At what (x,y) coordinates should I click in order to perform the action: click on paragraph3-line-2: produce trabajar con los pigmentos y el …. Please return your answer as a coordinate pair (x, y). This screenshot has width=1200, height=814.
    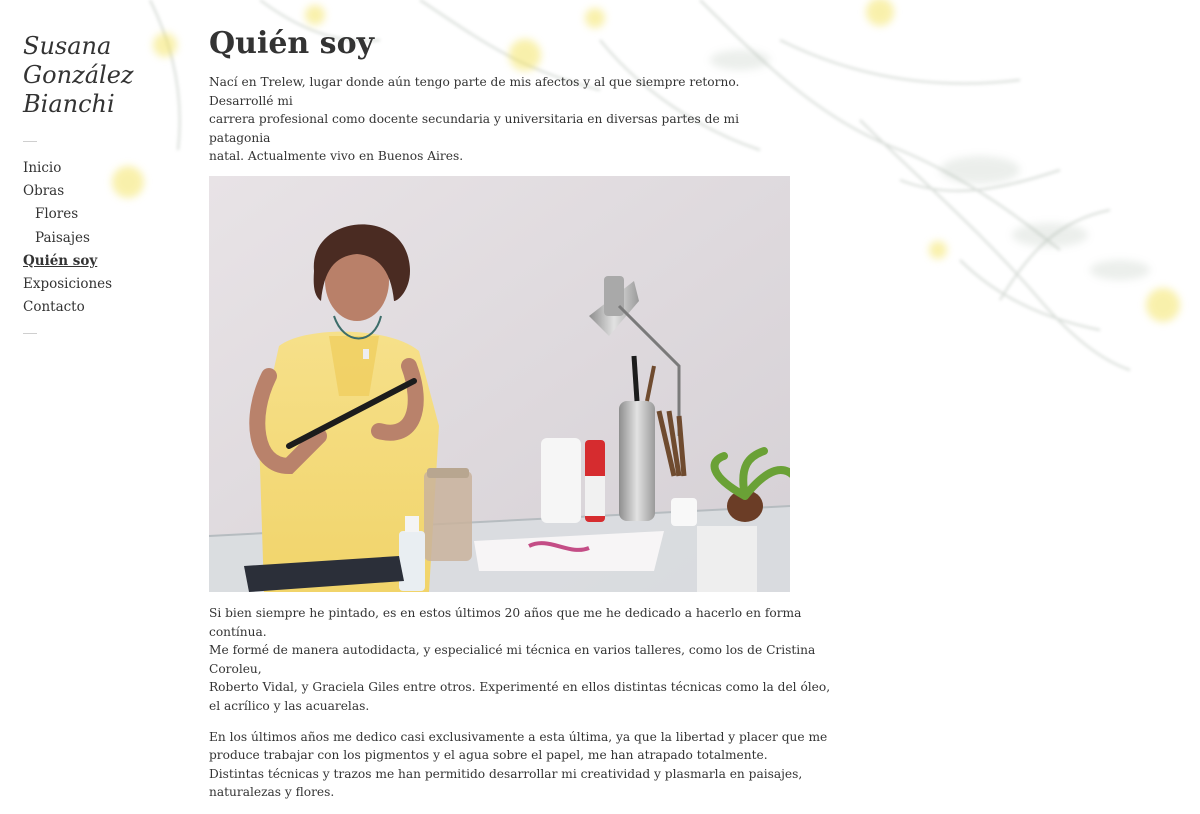
    Looking at the image, I should click on (488, 755).